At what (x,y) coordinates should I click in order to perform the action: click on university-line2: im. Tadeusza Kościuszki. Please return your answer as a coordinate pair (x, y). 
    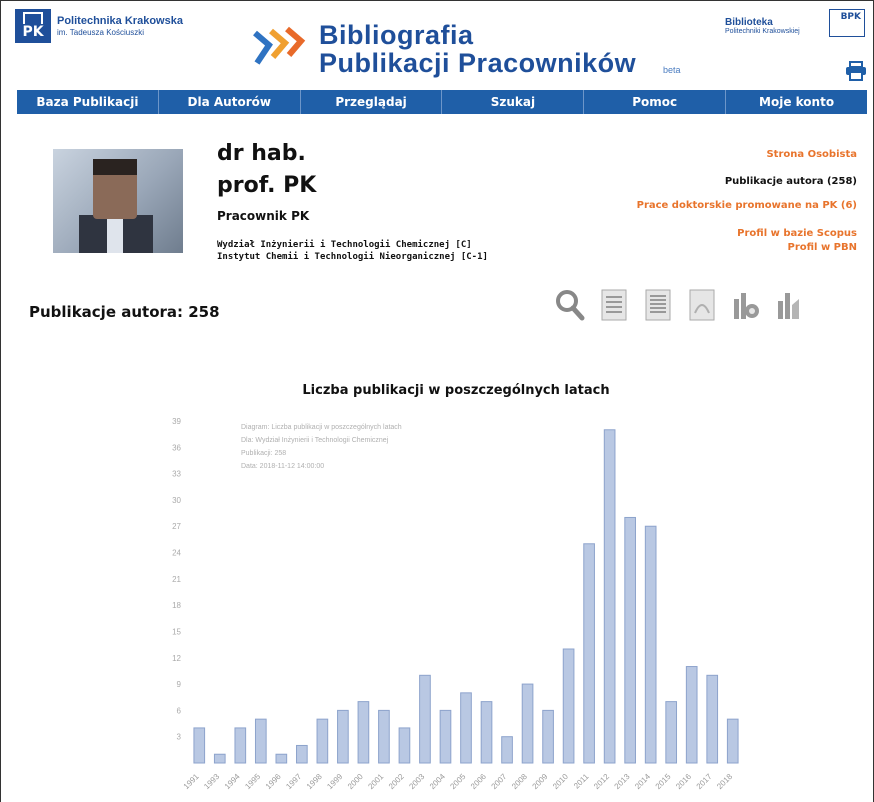
    Looking at the image, I should click on (100, 32).